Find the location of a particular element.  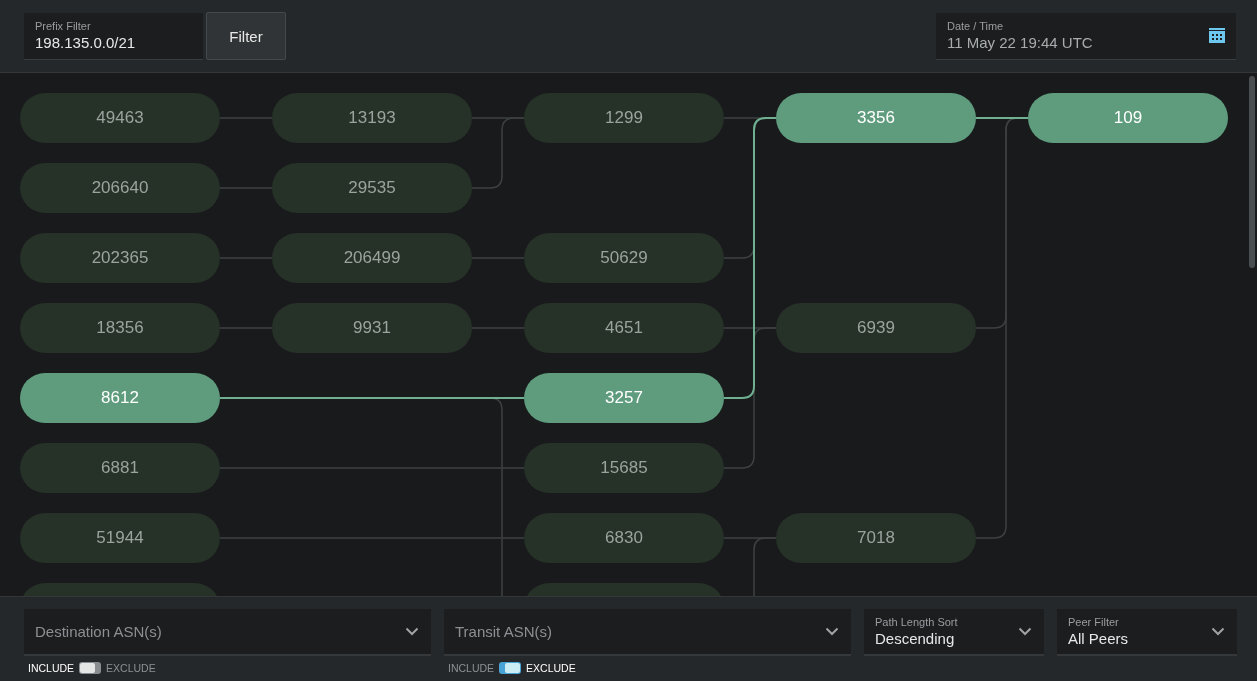

as-node: 15685 is located at coordinates (624, 468).